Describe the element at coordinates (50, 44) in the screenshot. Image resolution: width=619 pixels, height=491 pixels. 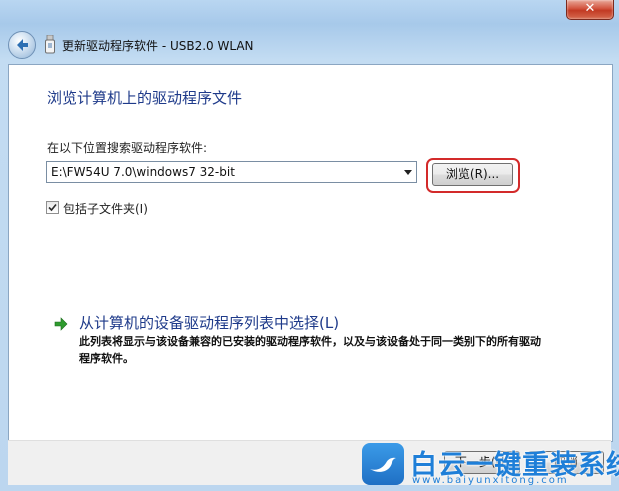
I see `usb-device-icon` at that location.